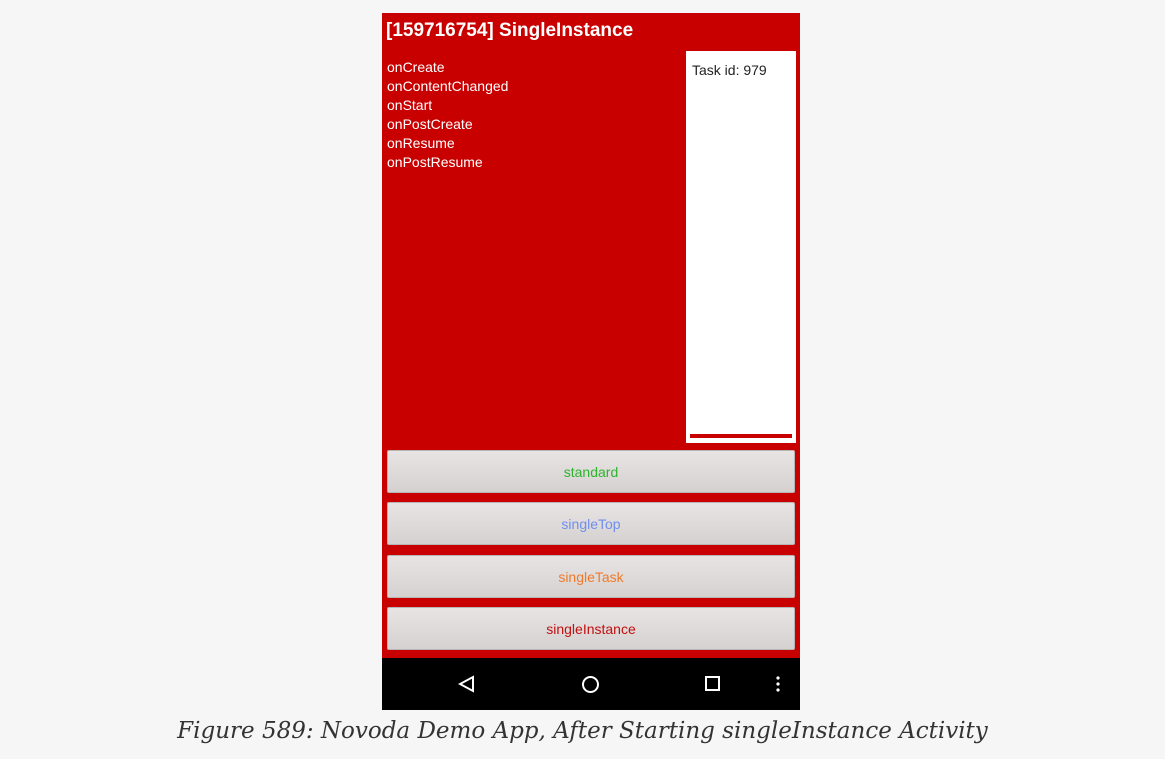 This screenshot has height=759, width=1165. I want to click on standard-button-label: standard, so click(591, 471).